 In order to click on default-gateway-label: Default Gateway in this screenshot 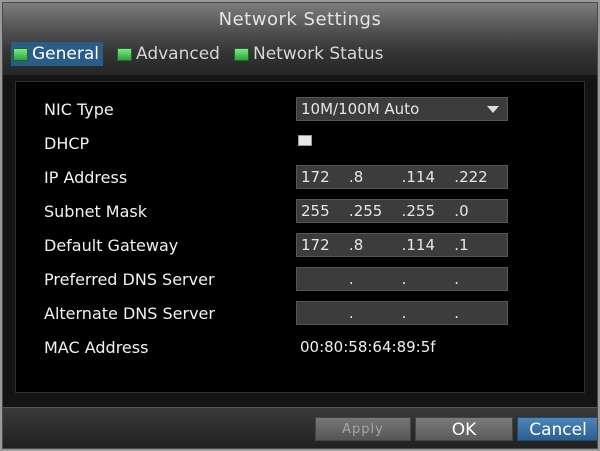, I will do `click(111, 245)`.